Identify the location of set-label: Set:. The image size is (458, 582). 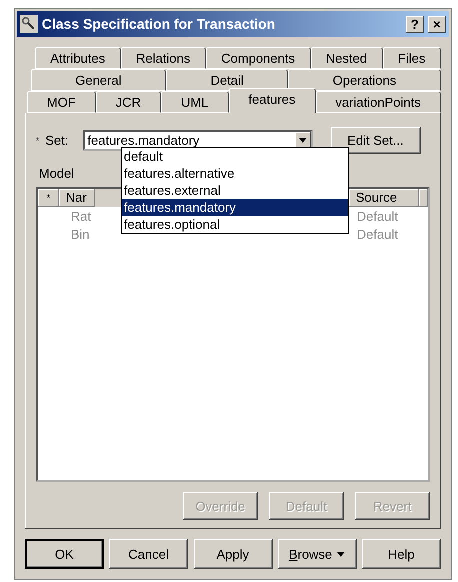
(57, 140).